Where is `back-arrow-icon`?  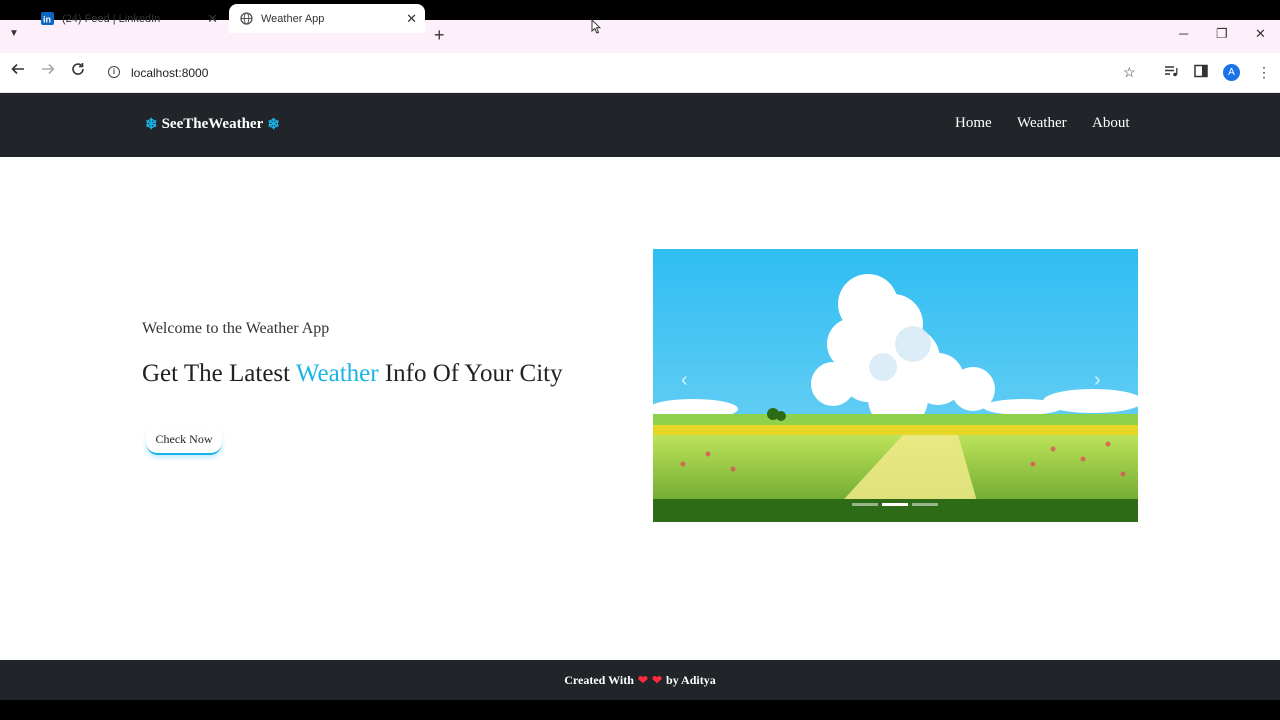
back-arrow-icon is located at coordinates (18, 71).